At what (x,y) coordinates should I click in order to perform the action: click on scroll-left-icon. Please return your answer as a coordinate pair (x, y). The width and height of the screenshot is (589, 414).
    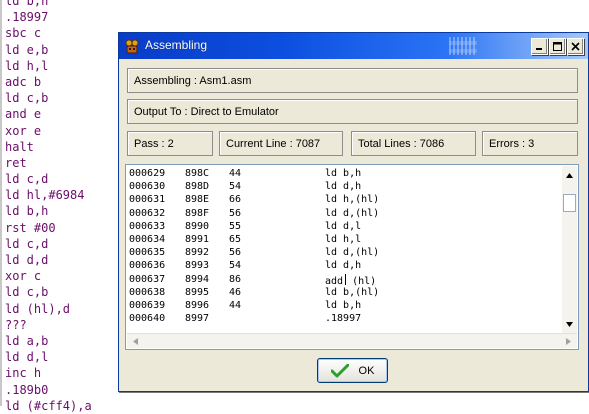
    Looking at the image, I should click on (135, 341).